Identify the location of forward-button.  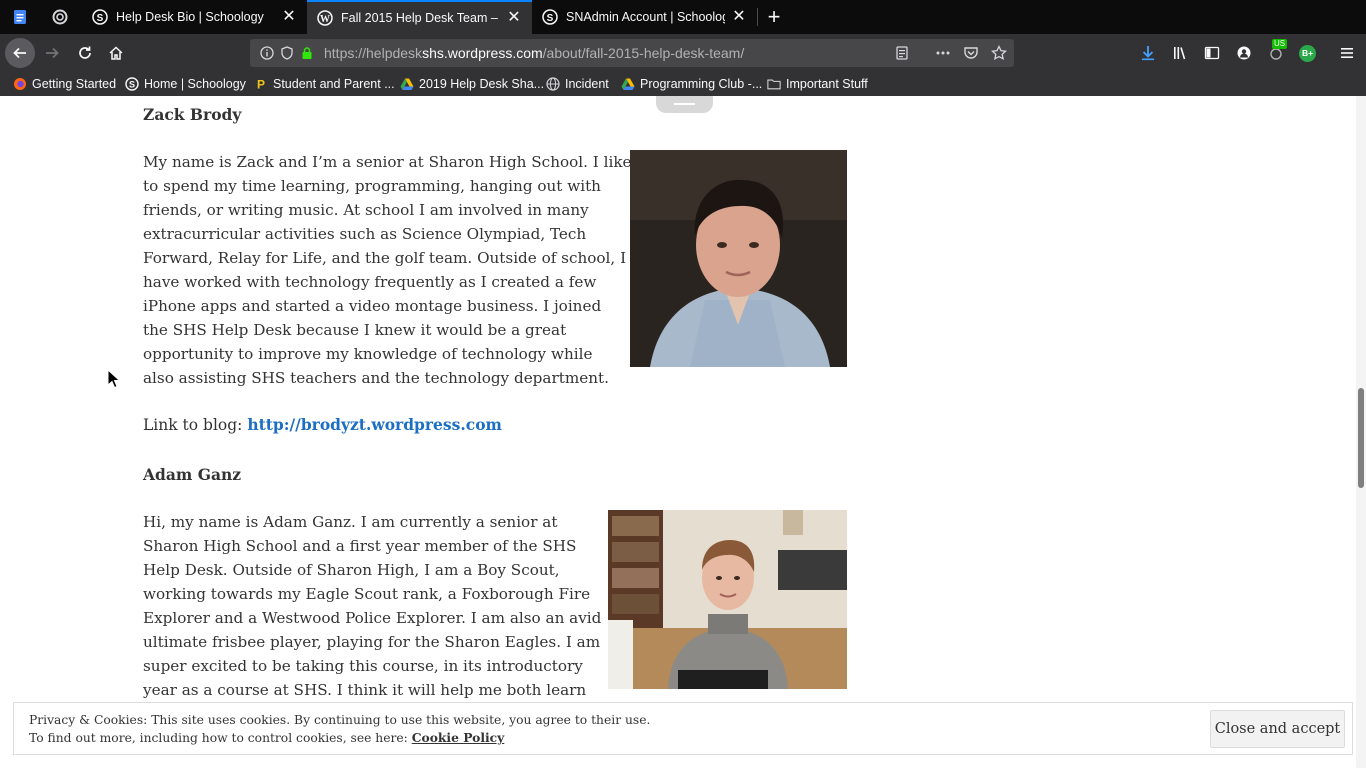
(52, 53).